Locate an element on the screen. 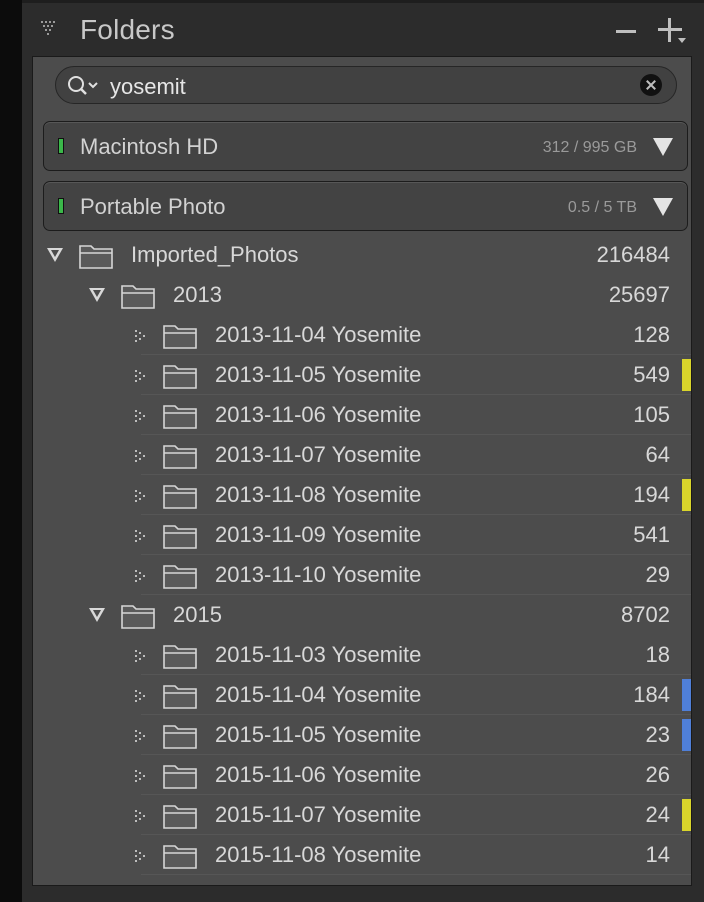 The width and height of the screenshot is (704, 902). folder-search-field: yosemit is located at coordinates (366, 85).